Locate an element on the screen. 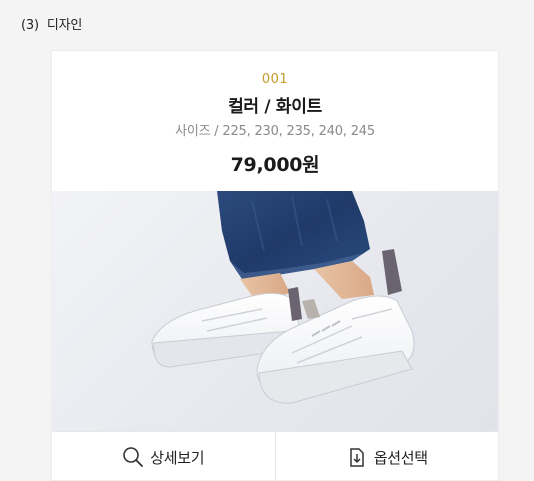 This screenshot has height=481, width=534. section-number: (3) is located at coordinates (30, 25).